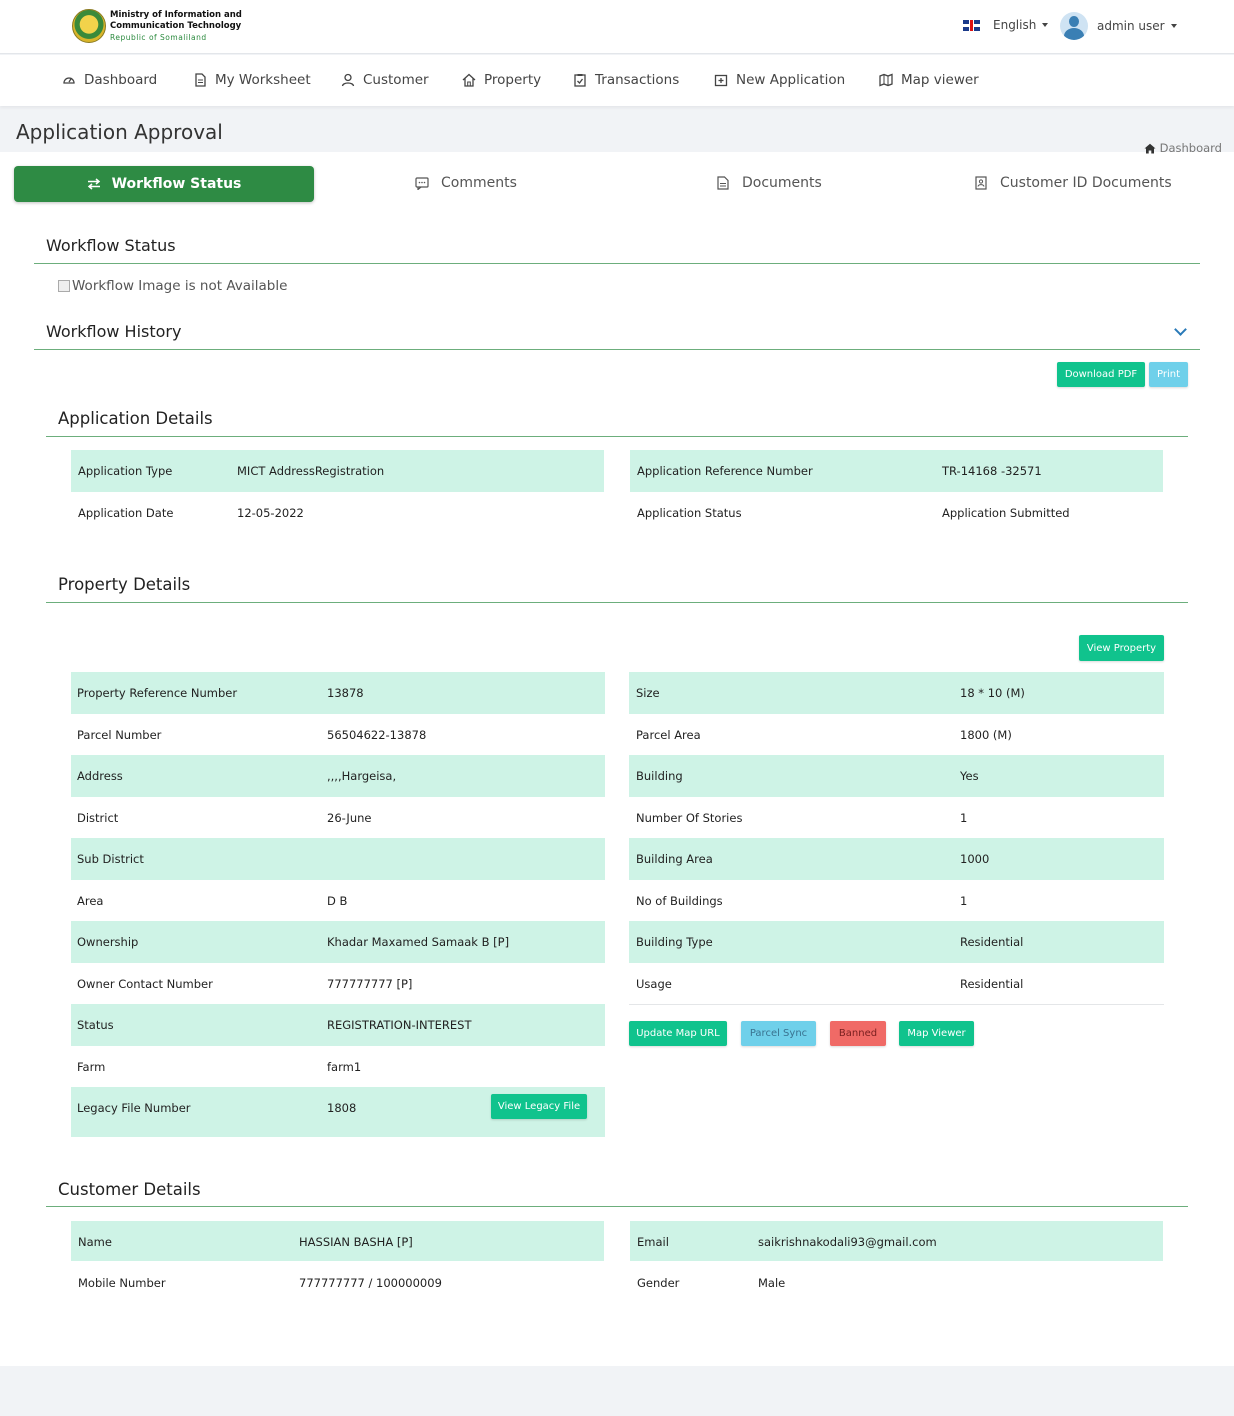 The width and height of the screenshot is (1234, 1416). What do you see at coordinates (1118, 26) in the screenshot?
I see `user-menu: admin user` at bounding box center [1118, 26].